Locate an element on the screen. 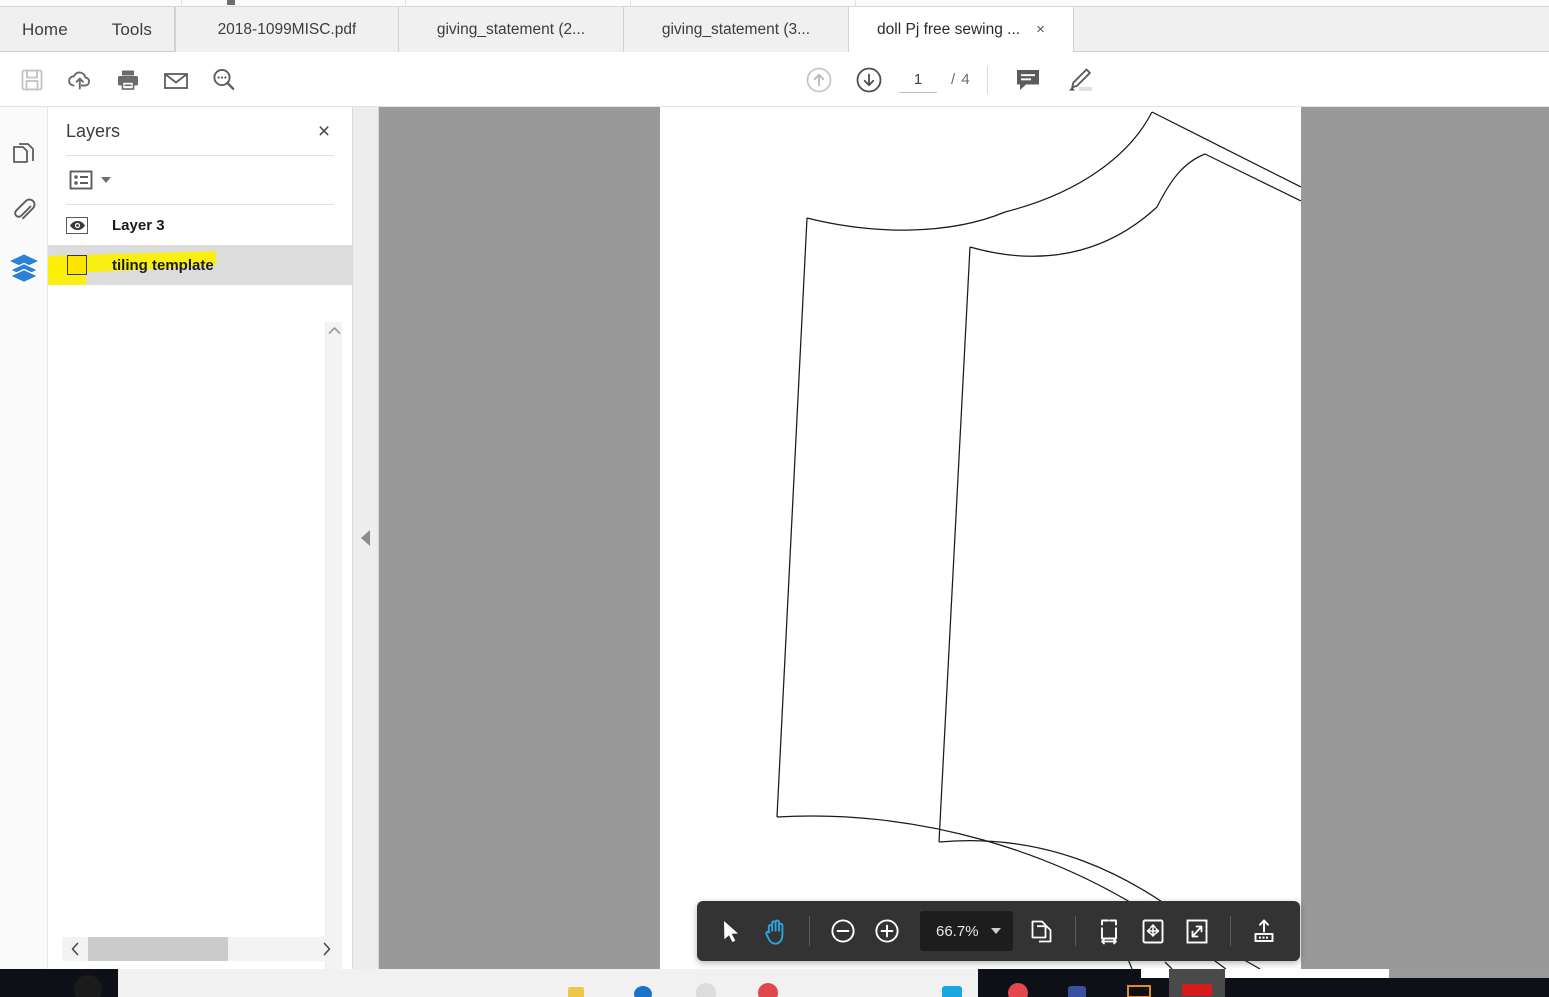 The image size is (1549, 997). taskbar-icon-start is located at coordinates (88, 986).